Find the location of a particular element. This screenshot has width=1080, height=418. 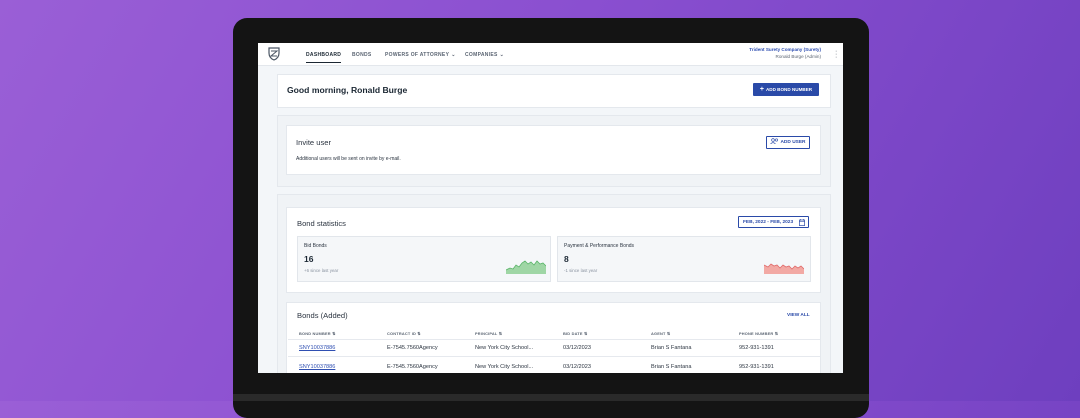

bonds-added-title: Bonds (Added) is located at coordinates (322, 315).